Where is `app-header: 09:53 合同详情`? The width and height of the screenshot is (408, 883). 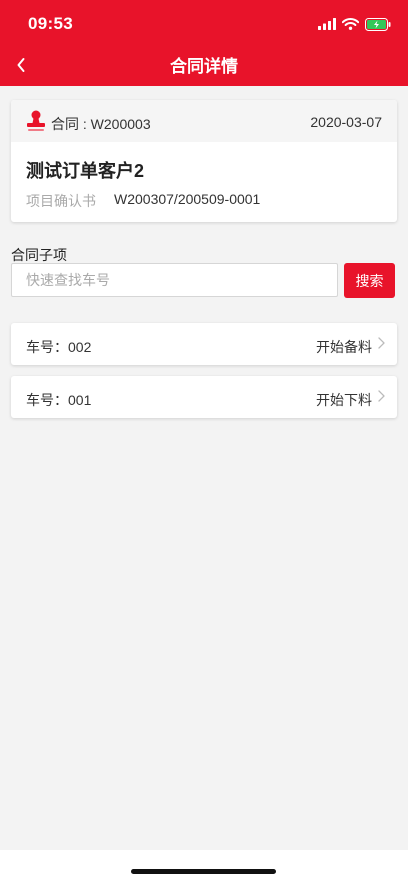
app-header: 09:53 合同详情 is located at coordinates (204, 43).